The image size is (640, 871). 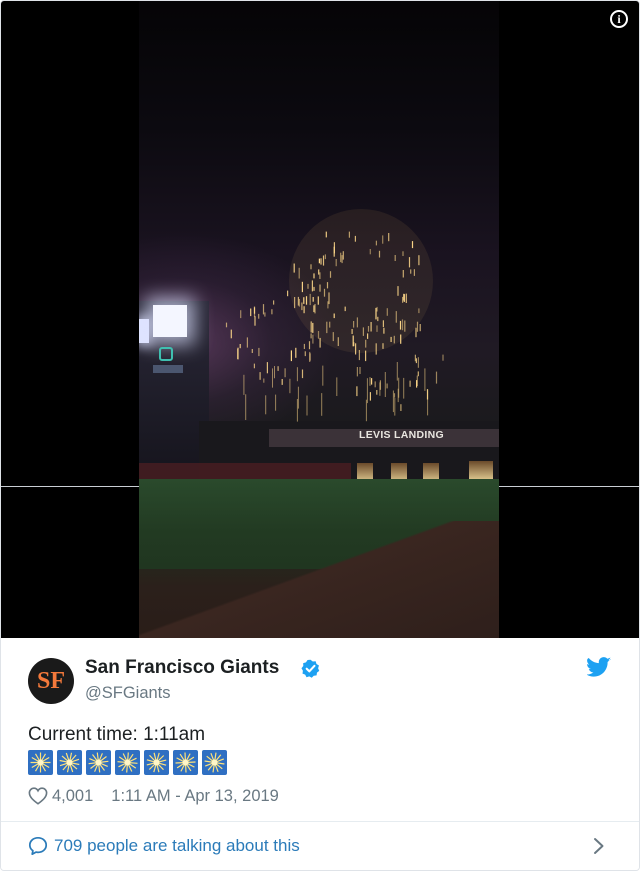 What do you see at coordinates (177, 845) in the screenshot?
I see `conversation-text: 709 people are talking about this` at bounding box center [177, 845].